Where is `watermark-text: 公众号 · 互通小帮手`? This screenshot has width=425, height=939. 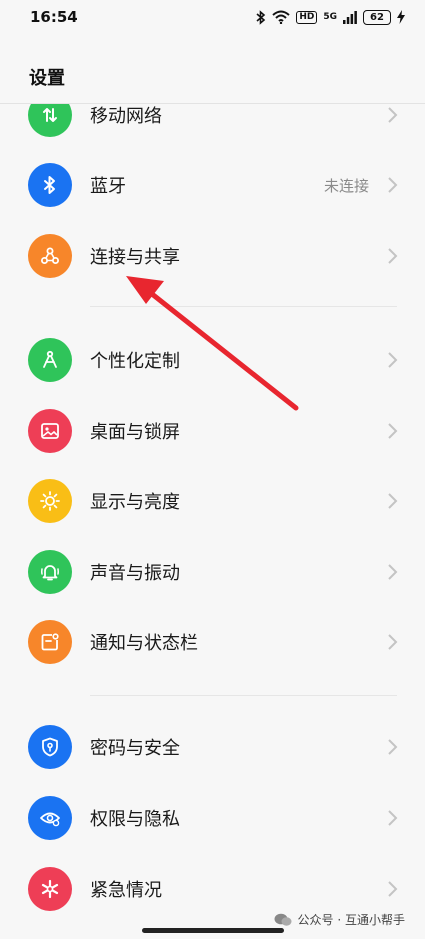
watermark-text: 公众号 · 互通小帮手 is located at coordinates (351, 920).